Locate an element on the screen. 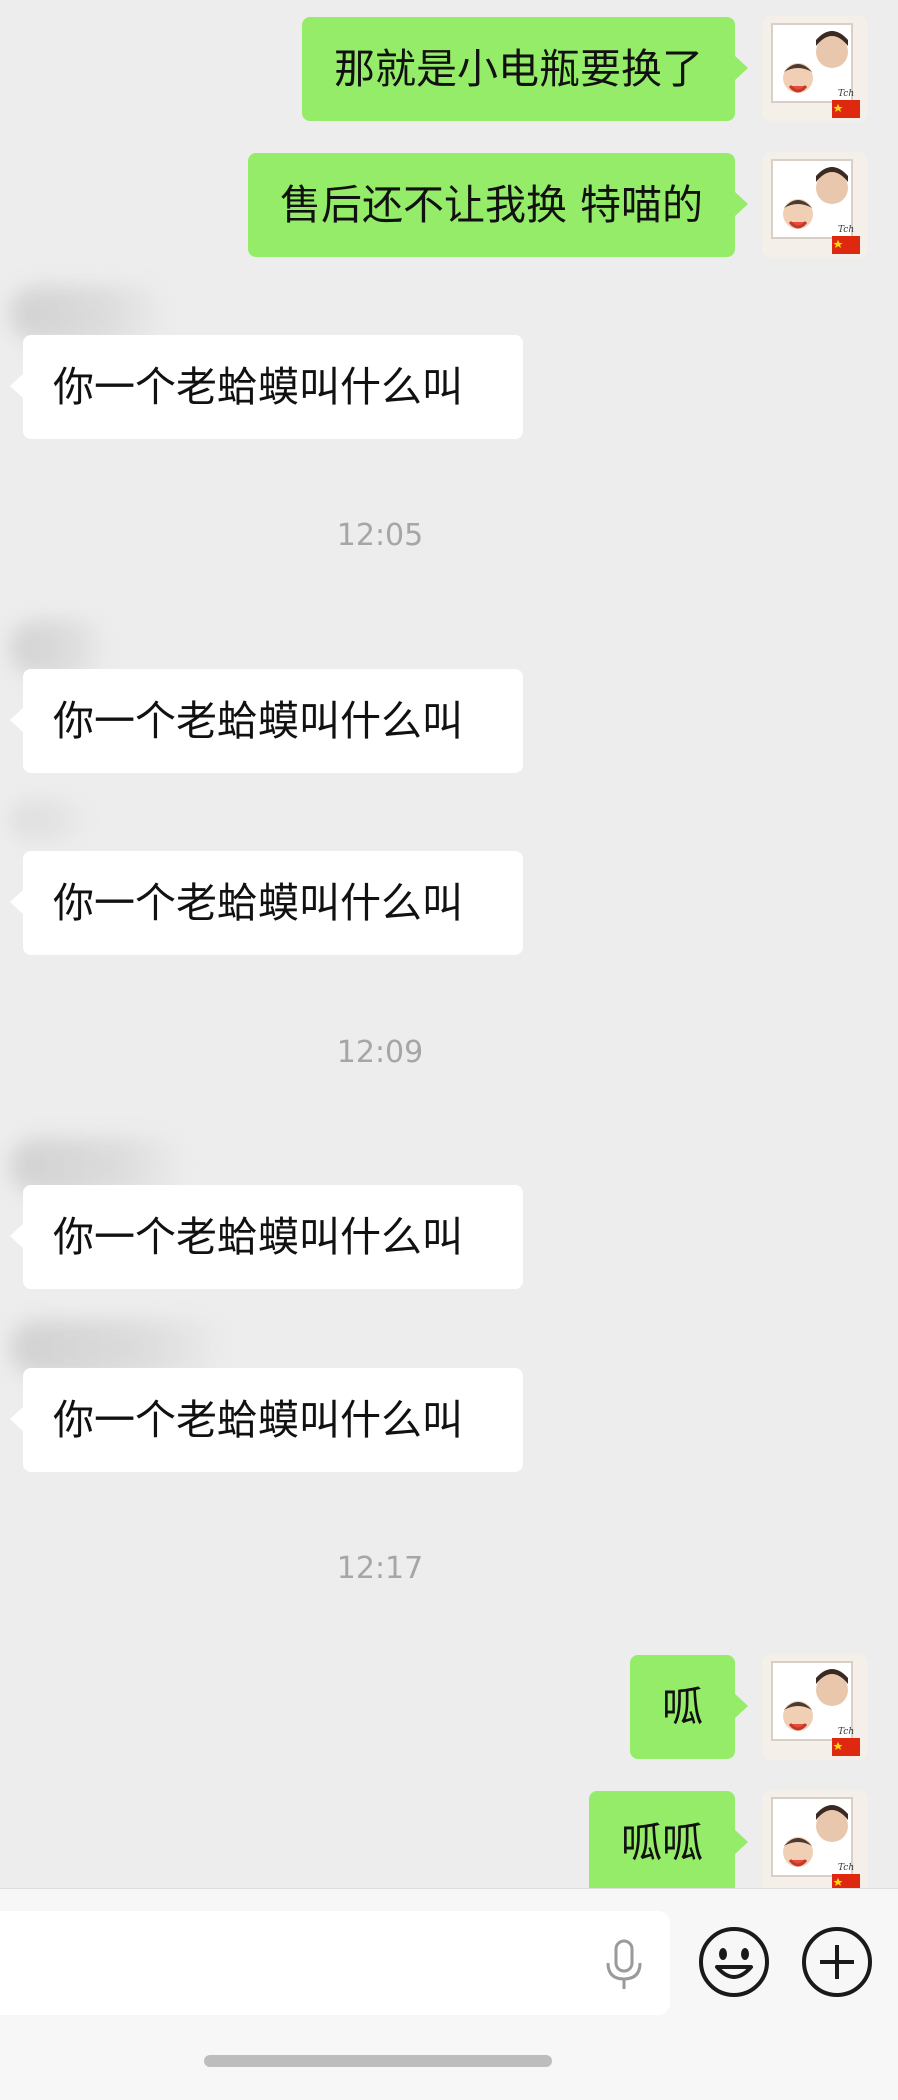 The width and height of the screenshot is (898, 2100). outgoing-message-bubble: 呱 is located at coordinates (689, 1707).